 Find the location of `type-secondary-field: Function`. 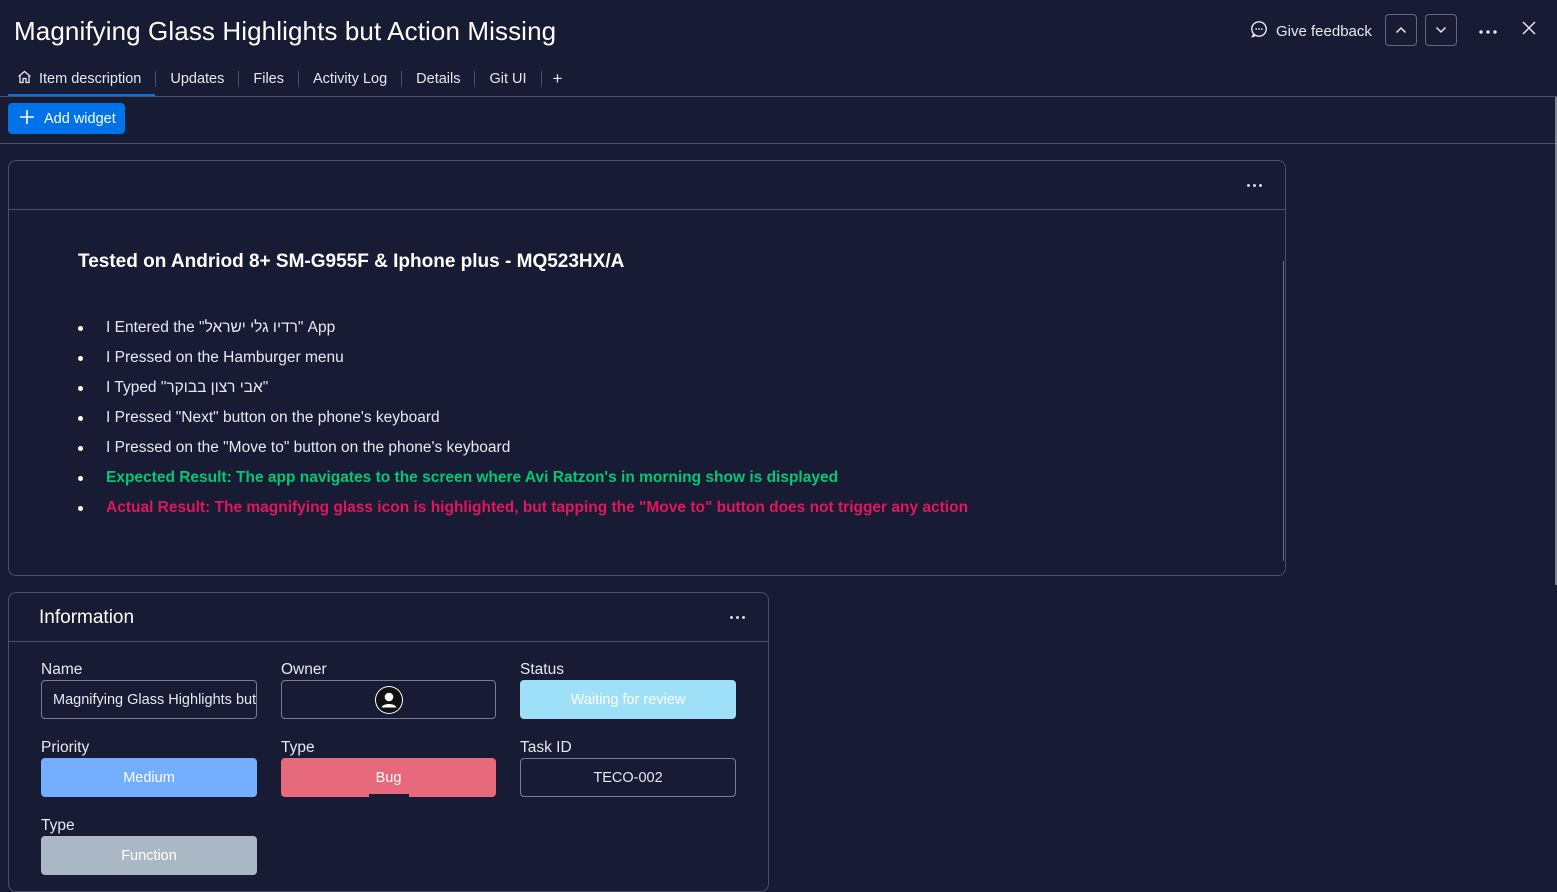

type-secondary-field: Function is located at coordinates (149, 855).